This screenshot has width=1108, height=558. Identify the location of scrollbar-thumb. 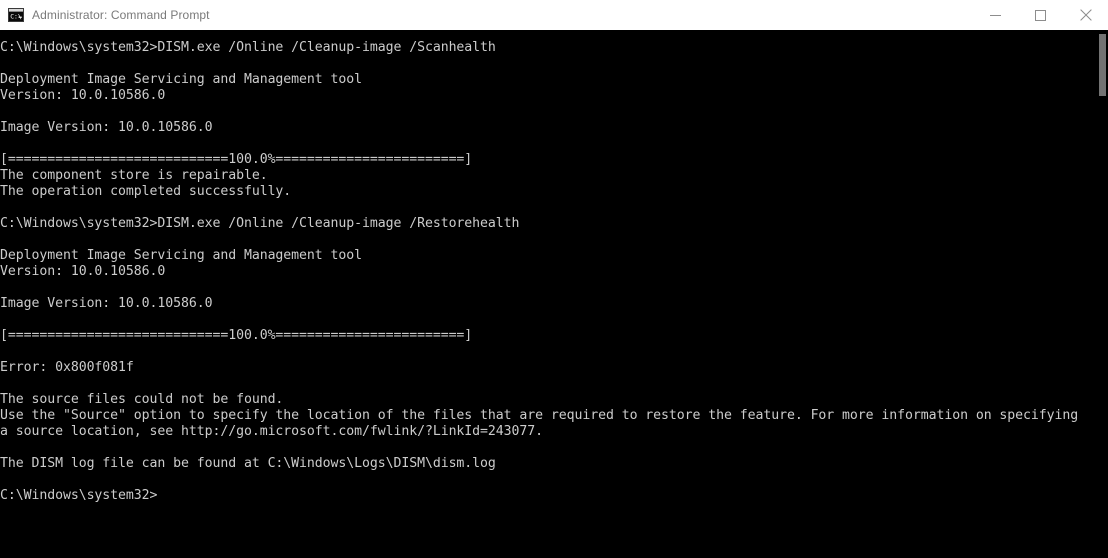
(1102, 65).